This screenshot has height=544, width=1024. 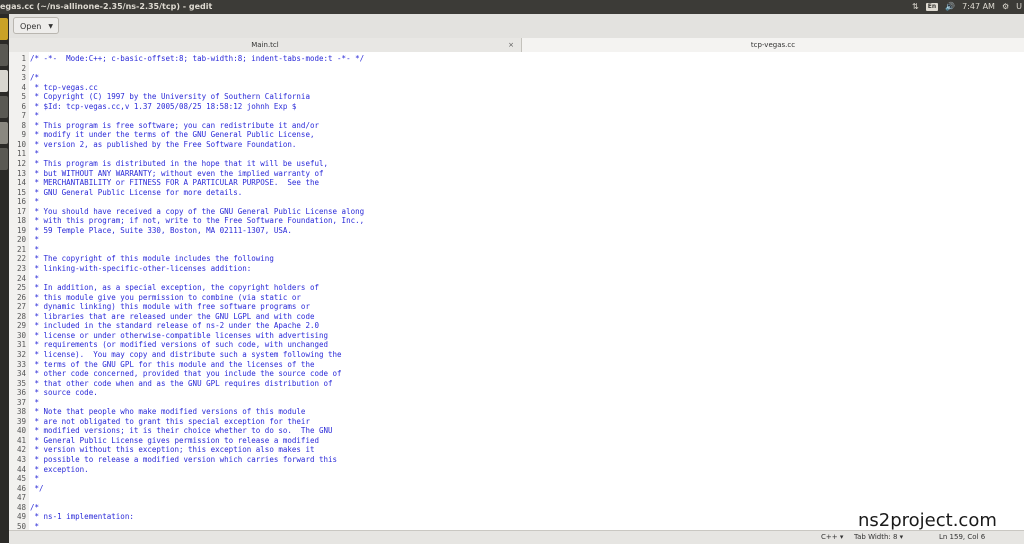 What do you see at coordinates (978, 7) in the screenshot?
I see `clock: 7:47 AM` at bounding box center [978, 7].